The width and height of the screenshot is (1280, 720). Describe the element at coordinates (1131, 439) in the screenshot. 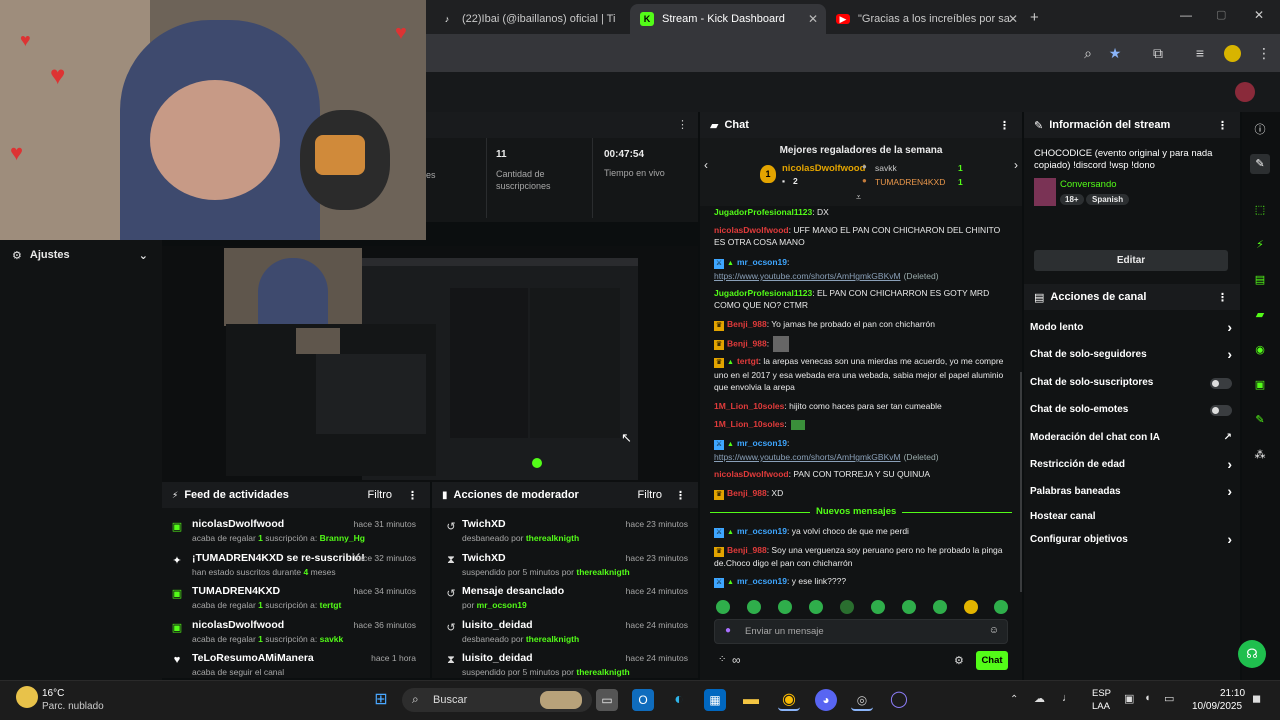

I see `channel-action-4: Moderación del chat con IA ↗` at that location.